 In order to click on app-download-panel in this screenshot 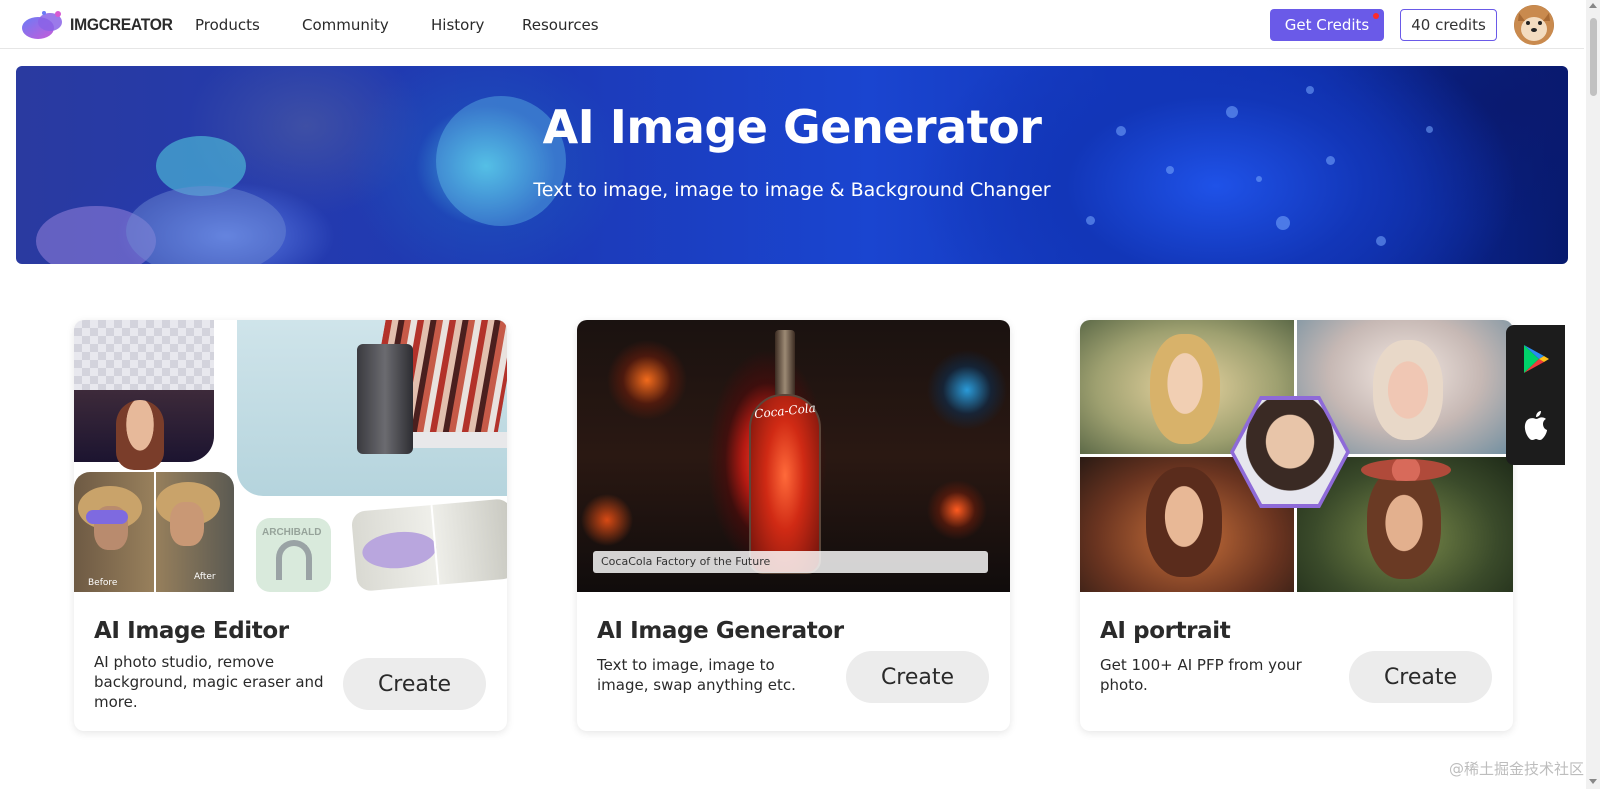, I will do `click(1535, 395)`.